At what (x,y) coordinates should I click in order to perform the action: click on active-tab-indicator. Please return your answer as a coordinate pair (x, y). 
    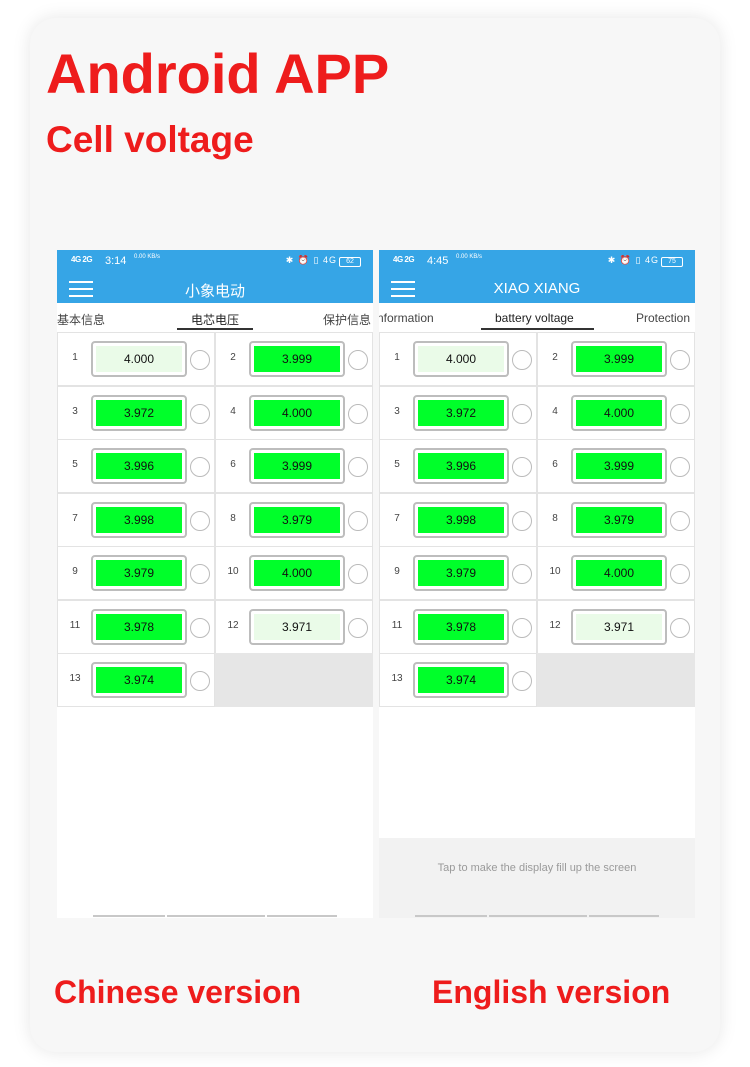
    Looking at the image, I should click on (215, 329).